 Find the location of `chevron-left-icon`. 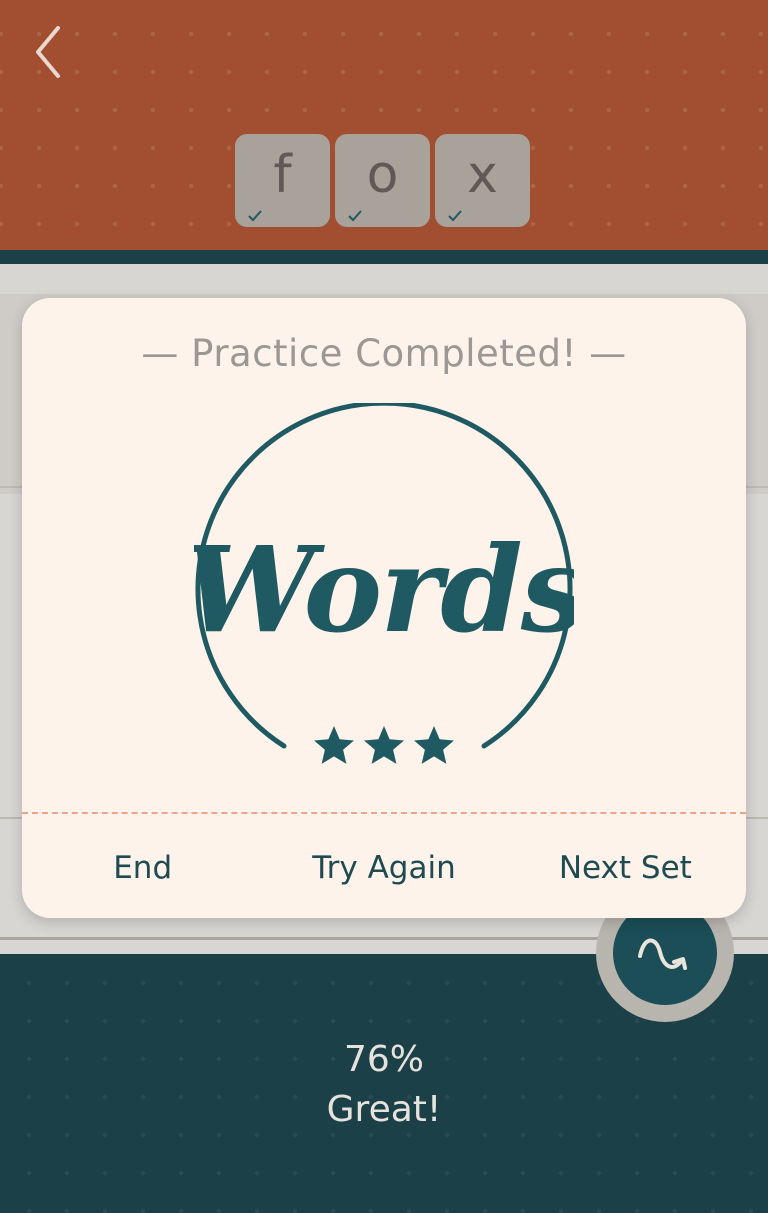

chevron-left-icon is located at coordinates (48, 52).